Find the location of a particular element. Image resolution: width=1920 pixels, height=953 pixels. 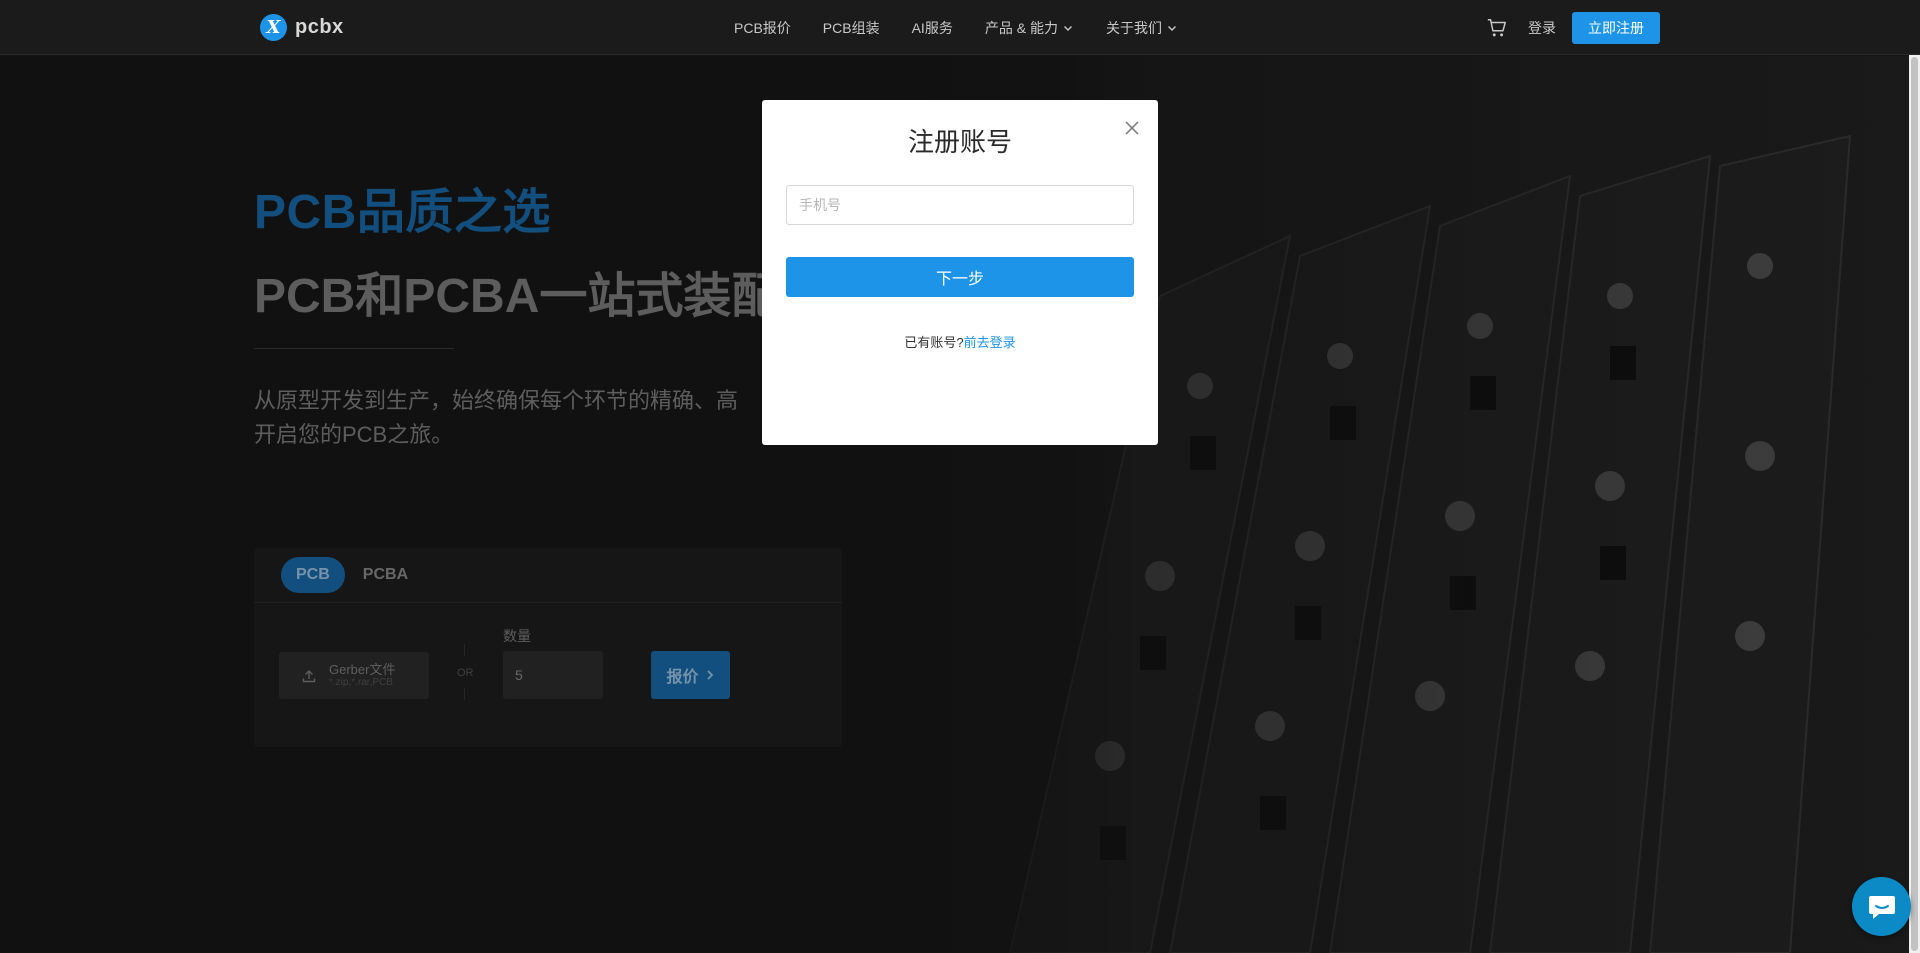

nav-label: PCB报价 is located at coordinates (762, 27).